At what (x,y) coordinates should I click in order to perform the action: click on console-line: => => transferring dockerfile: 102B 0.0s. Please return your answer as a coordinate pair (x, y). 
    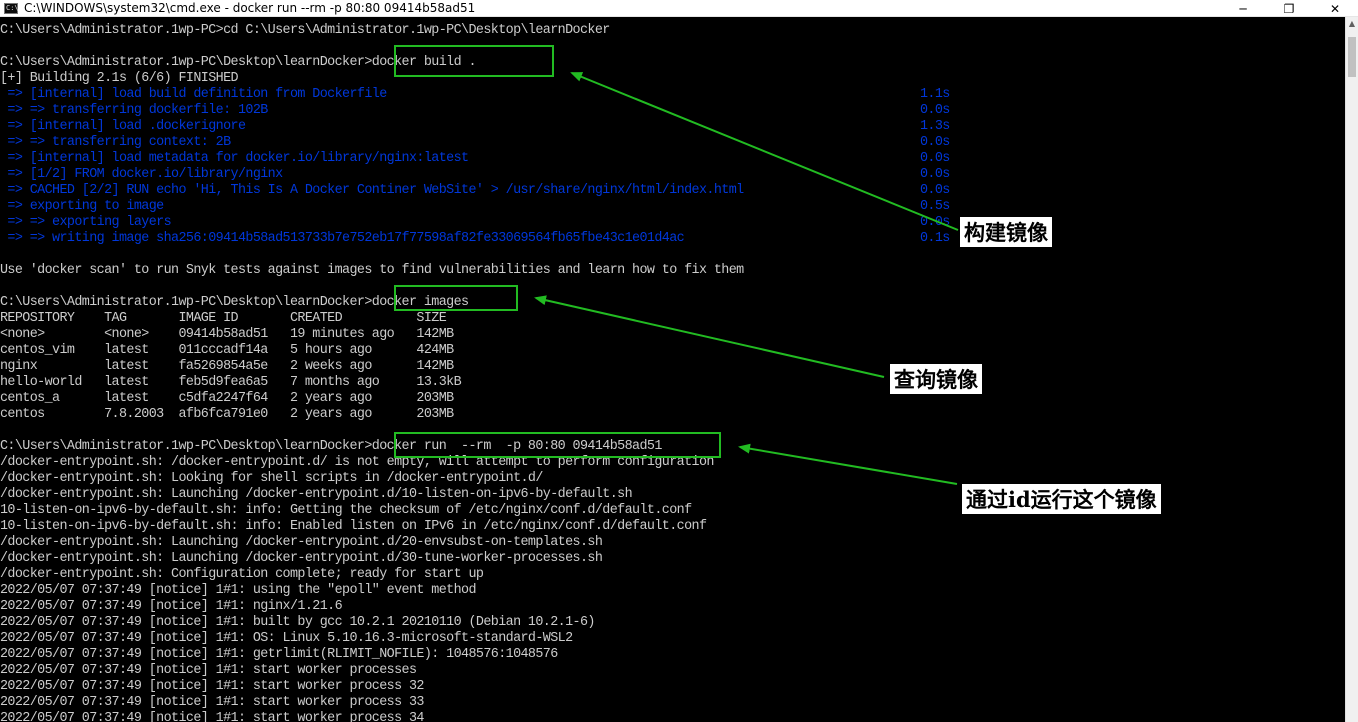
    Looking at the image, I should click on (475, 111).